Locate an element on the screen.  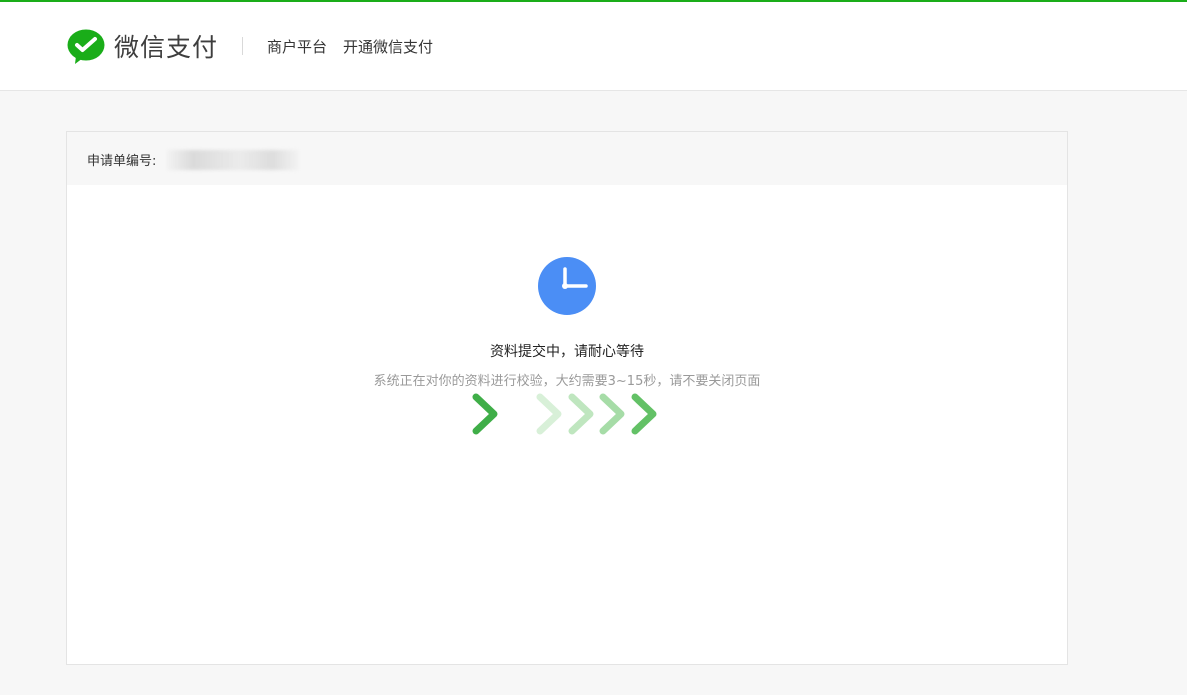
order-number-label: 申请单编号: is located at coordinates (122, 161).